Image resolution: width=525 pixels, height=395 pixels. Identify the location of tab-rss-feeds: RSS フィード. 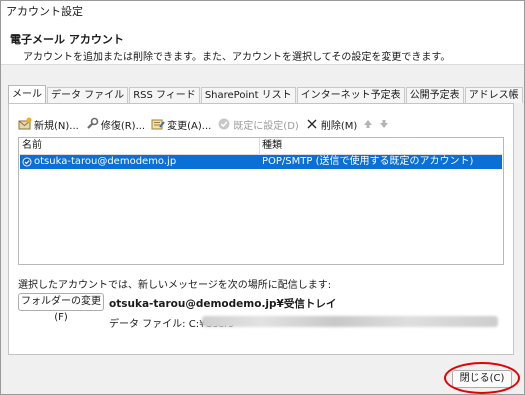
(164, 95).